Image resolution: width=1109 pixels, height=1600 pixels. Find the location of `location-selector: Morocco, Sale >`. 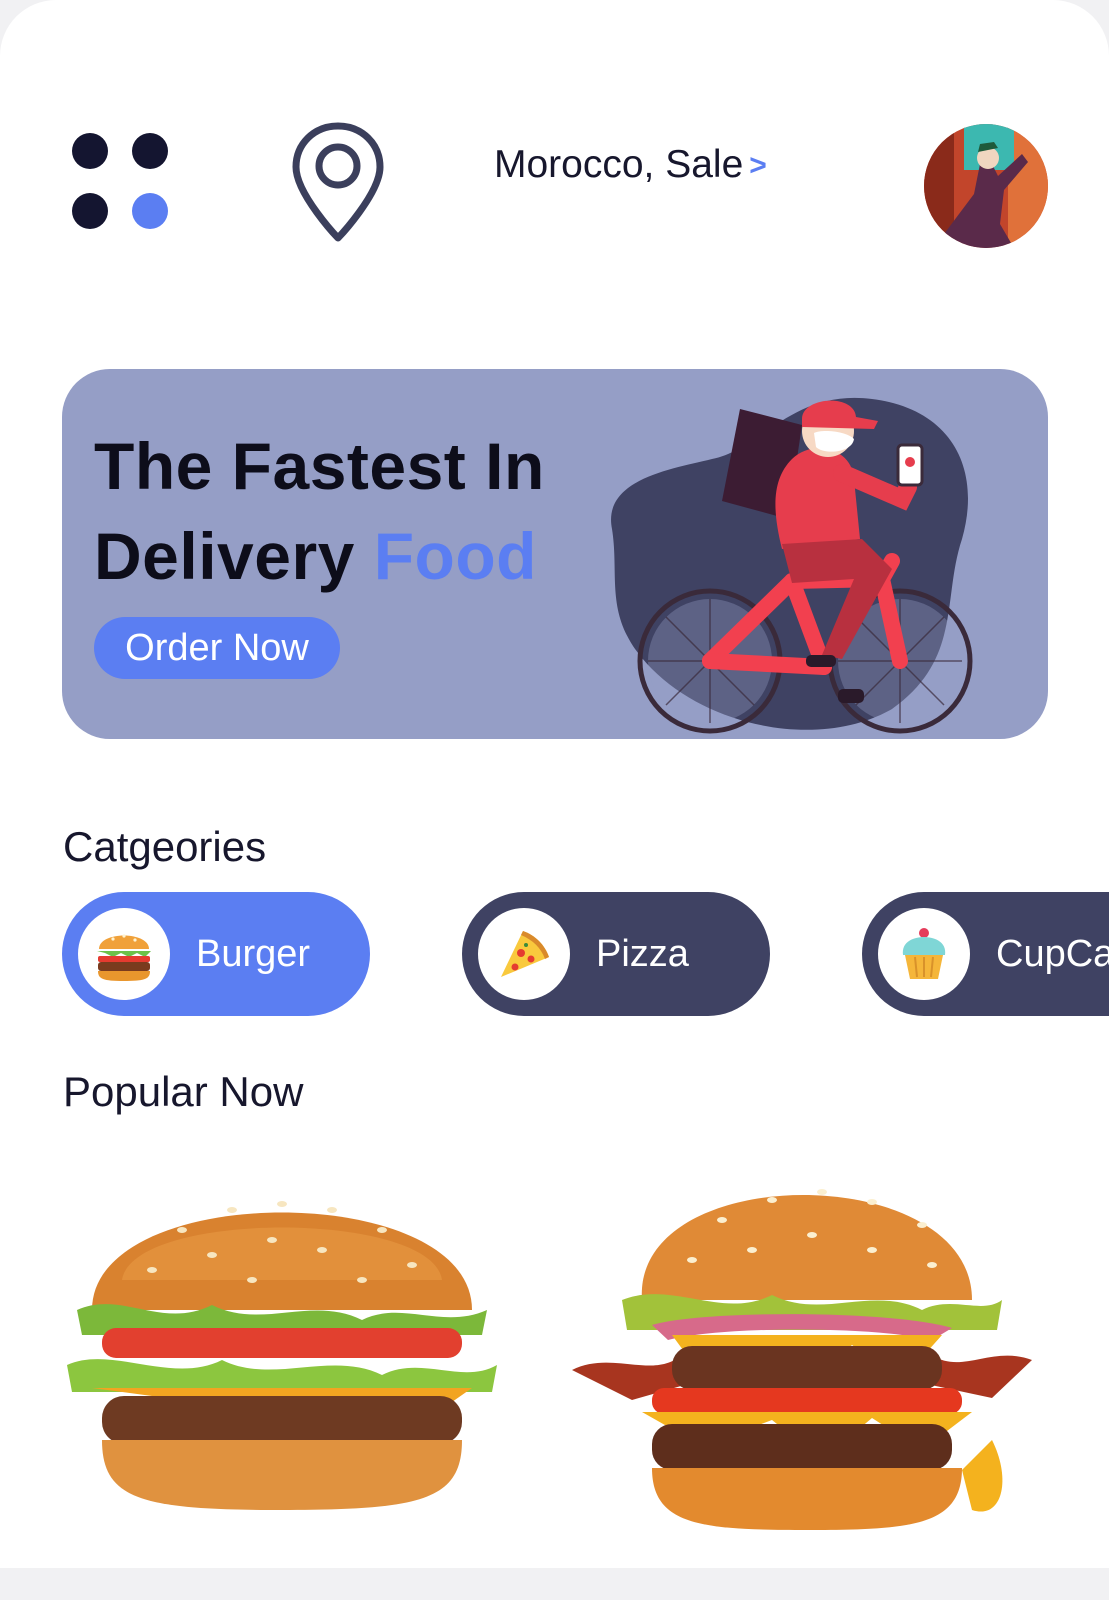

location-selector: Morocco, Sale > is located at coordinates (630, 165).